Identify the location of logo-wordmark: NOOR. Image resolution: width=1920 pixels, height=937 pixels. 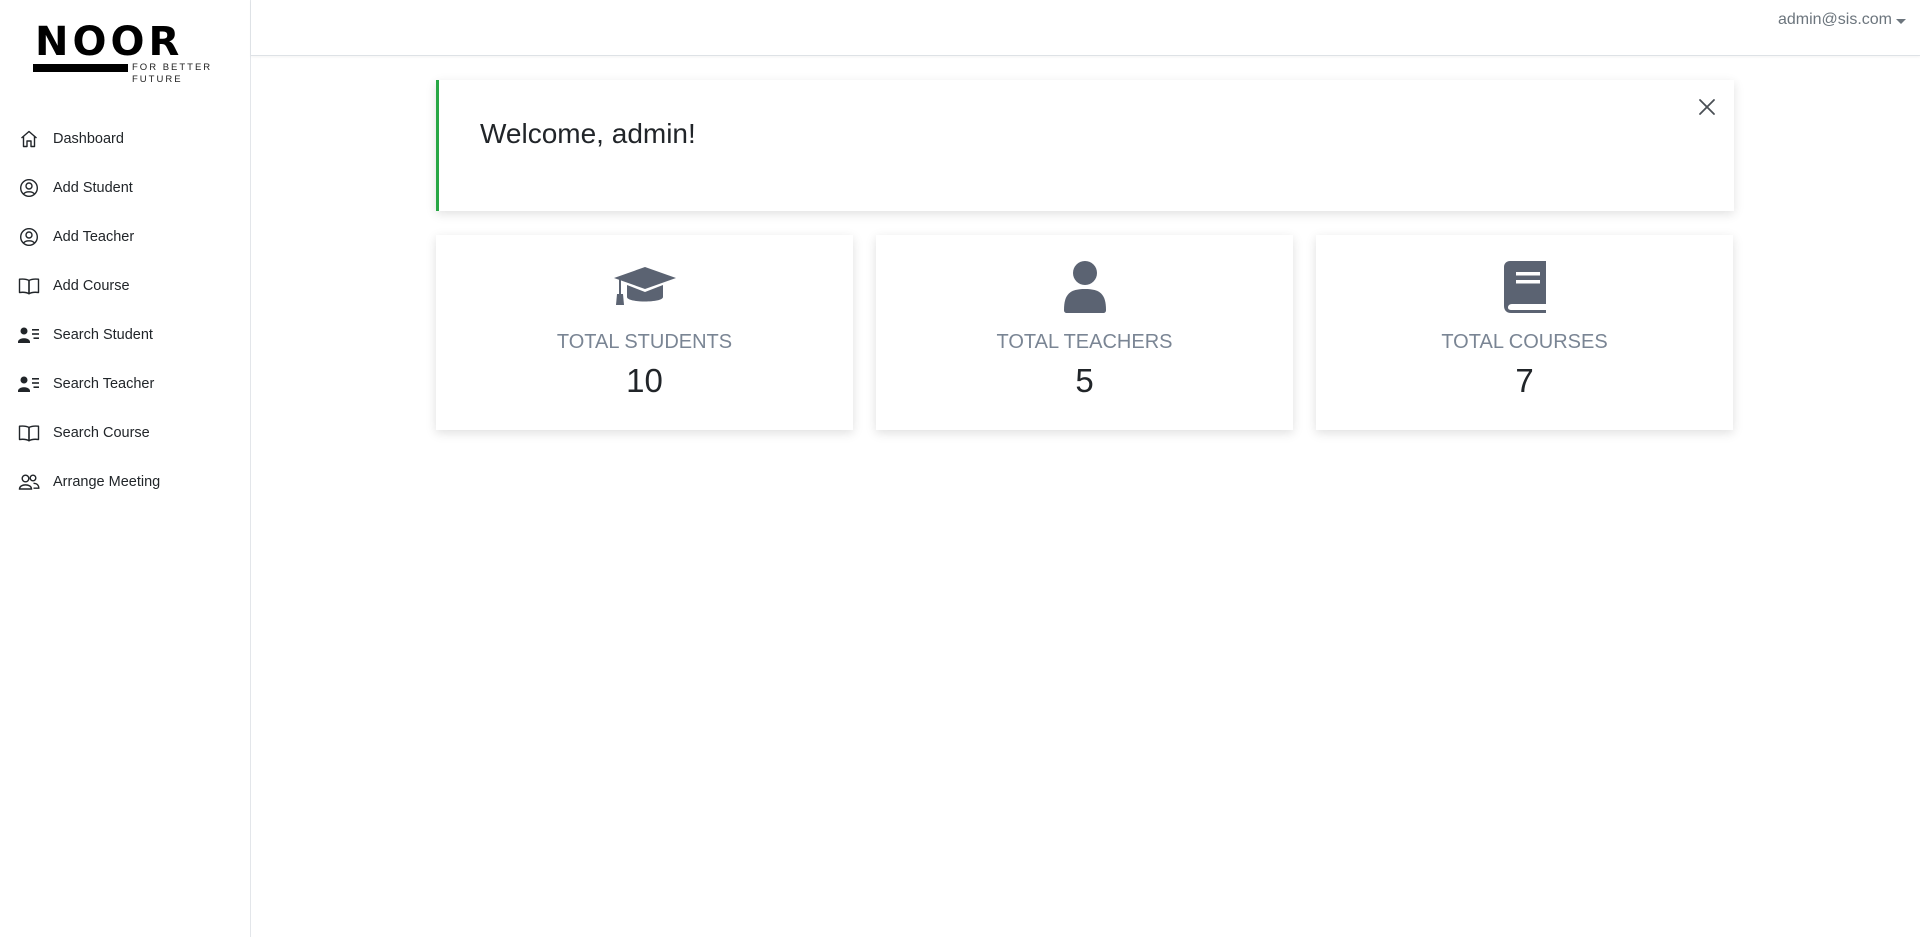
(109, 42).